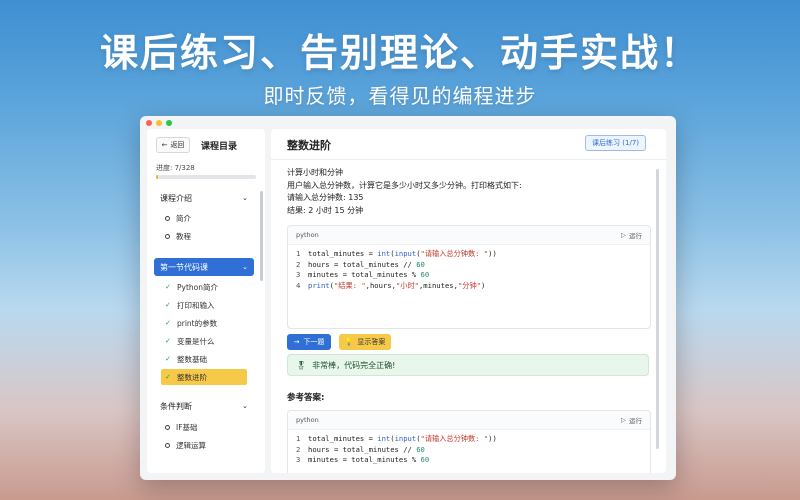 This screenshot has width=800, height=500. I want to click on code-token: "结果: ", so click(349, 285).